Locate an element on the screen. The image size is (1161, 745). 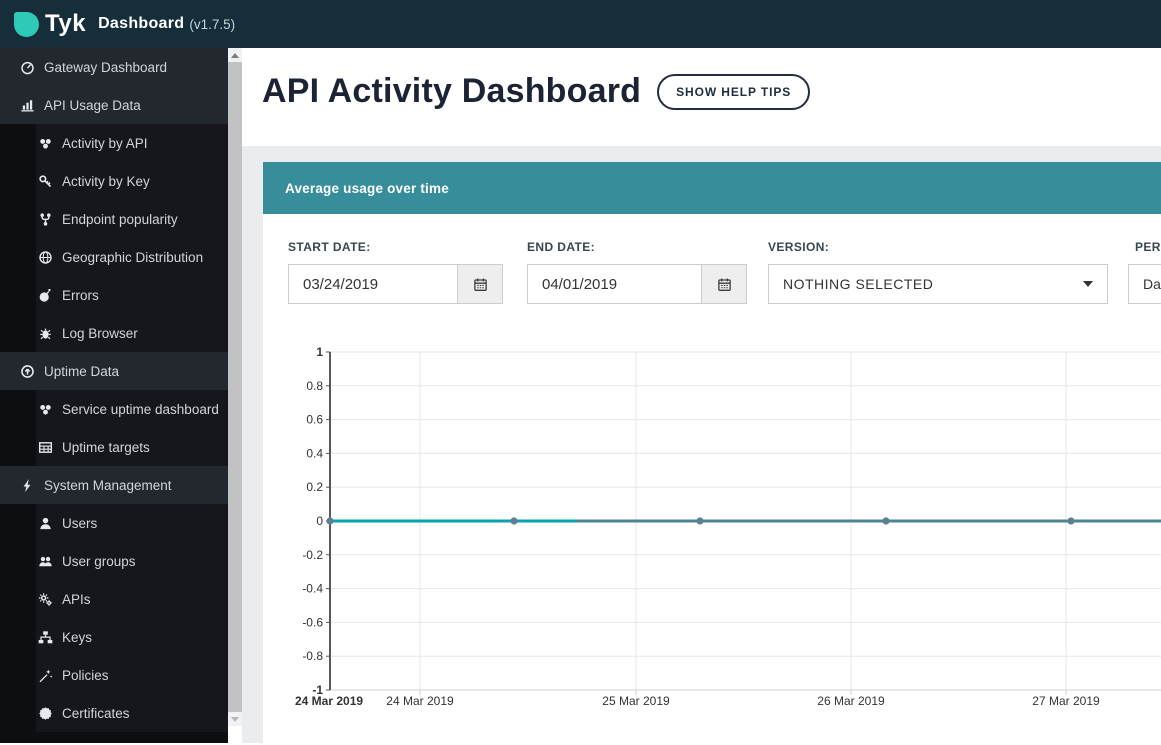
sitemap-icon is located at coordinates (45, 637).